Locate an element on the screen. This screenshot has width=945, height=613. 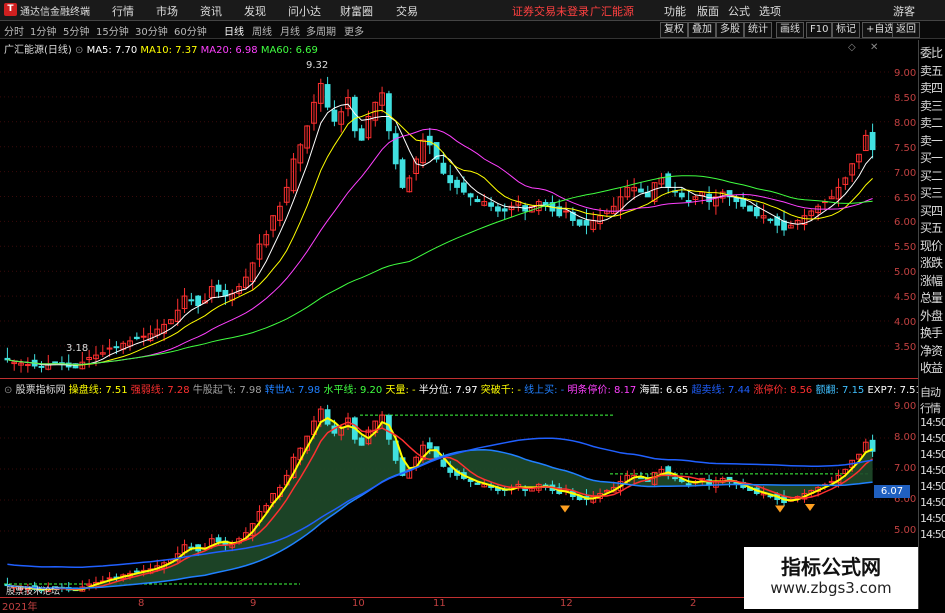
guest-login: 游客 is located at coordinates (904, 11).